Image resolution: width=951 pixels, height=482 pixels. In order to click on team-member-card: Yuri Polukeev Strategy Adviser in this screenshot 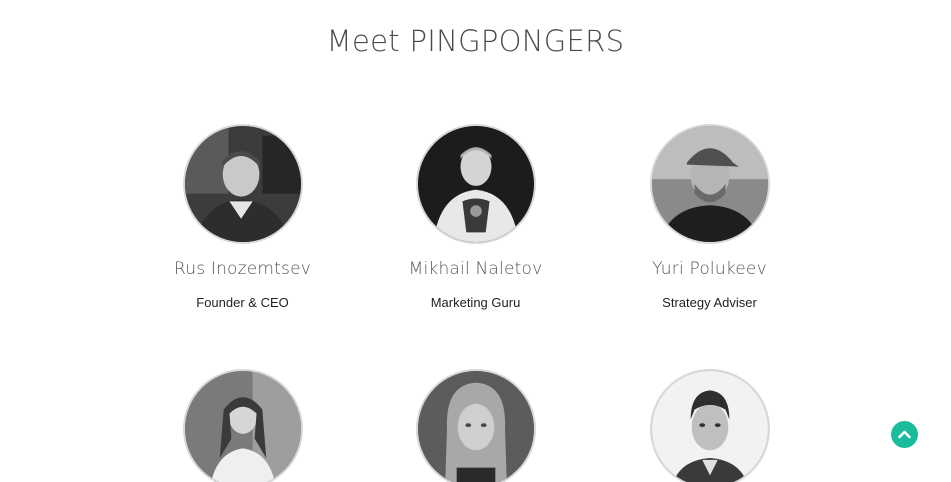, I will do `click(709, 217)`.